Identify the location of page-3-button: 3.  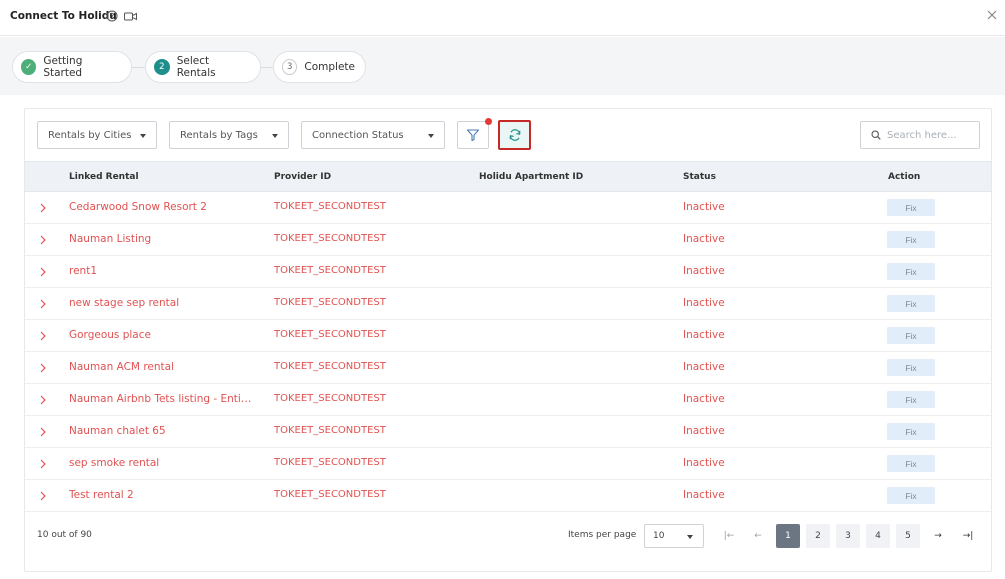
(848, 536).